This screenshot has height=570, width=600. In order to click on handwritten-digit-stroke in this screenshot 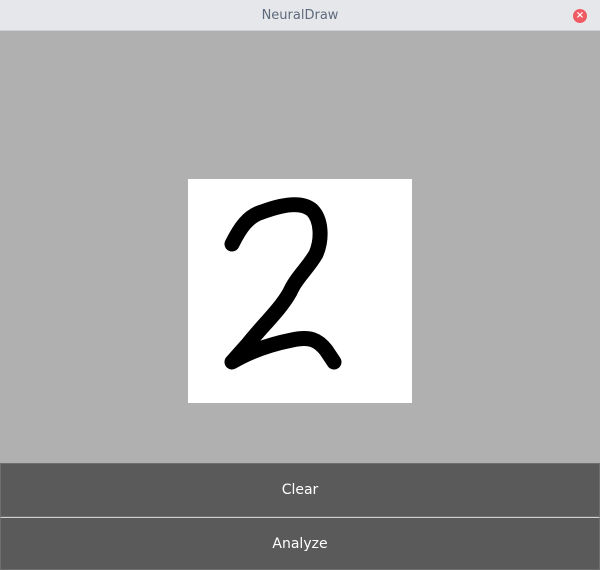, I will do `click(283, 283)`.